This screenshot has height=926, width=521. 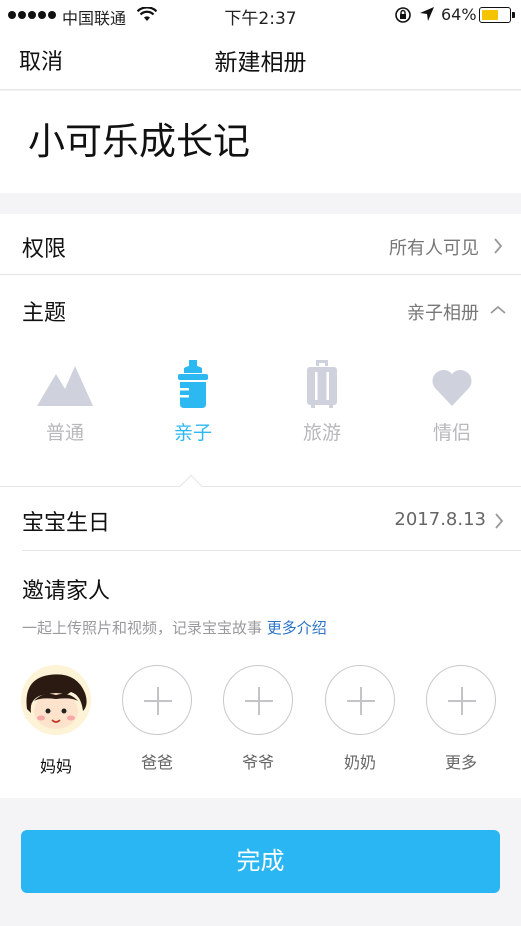 What do you see at coordinates (495, 15) in the screenshot?
I see `battery-icon` at bounding box center [495, 15].